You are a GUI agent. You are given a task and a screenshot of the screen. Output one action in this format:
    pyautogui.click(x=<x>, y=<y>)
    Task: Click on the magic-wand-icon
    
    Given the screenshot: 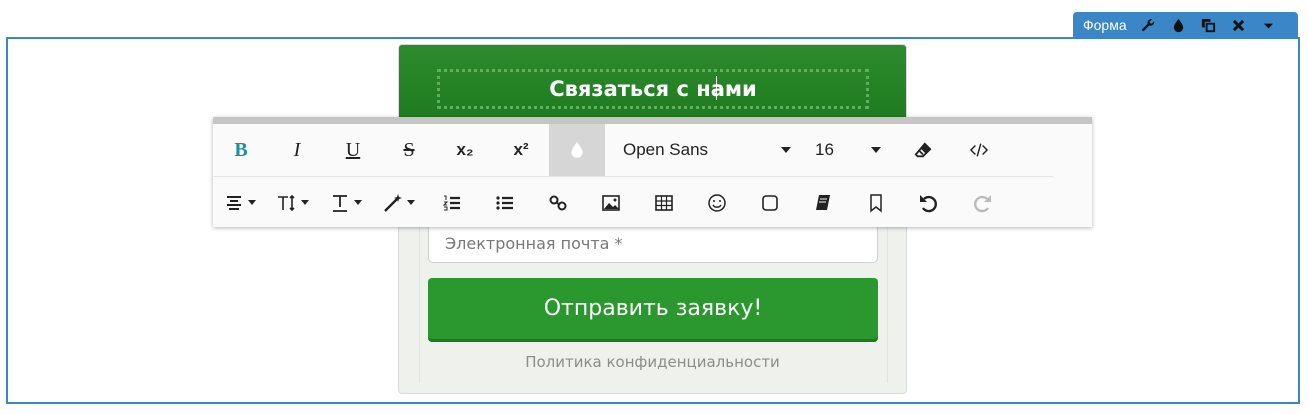 What is the action you would take?
    pyautogui.click(x=392, y=202)
    